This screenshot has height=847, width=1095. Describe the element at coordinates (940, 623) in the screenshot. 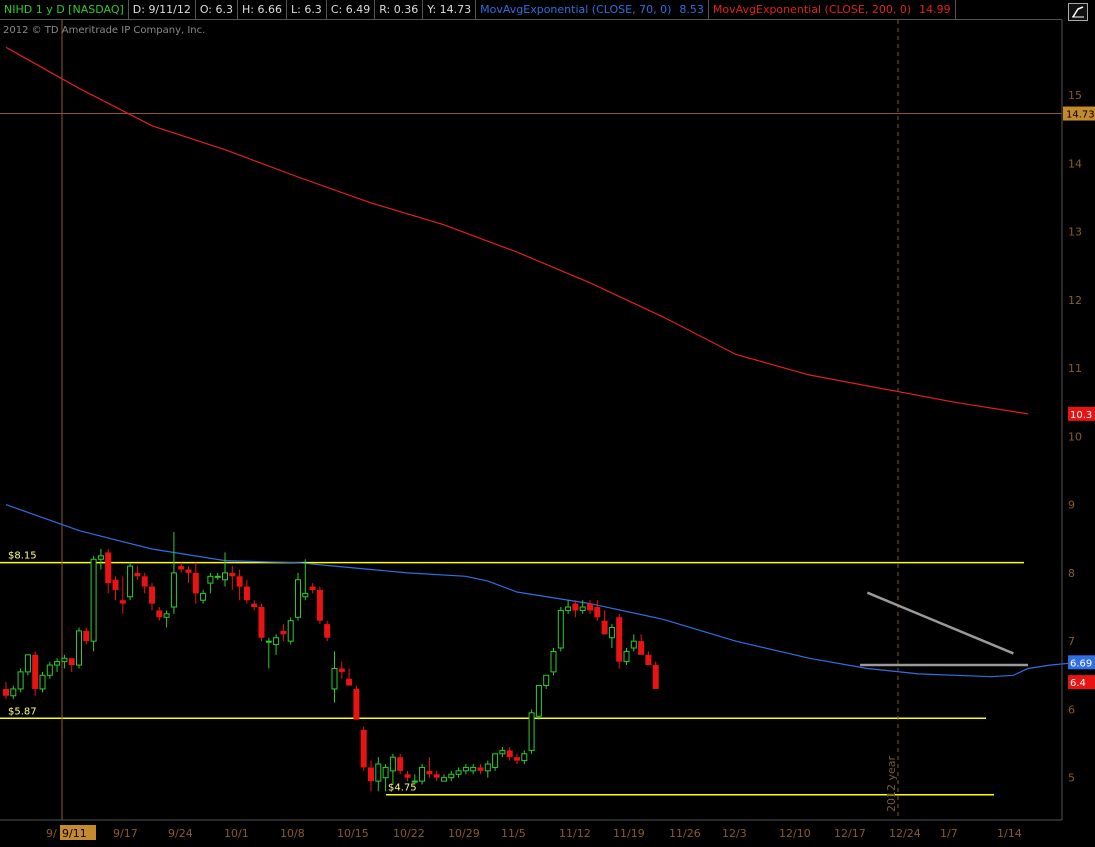

I see `trendline` at that location.